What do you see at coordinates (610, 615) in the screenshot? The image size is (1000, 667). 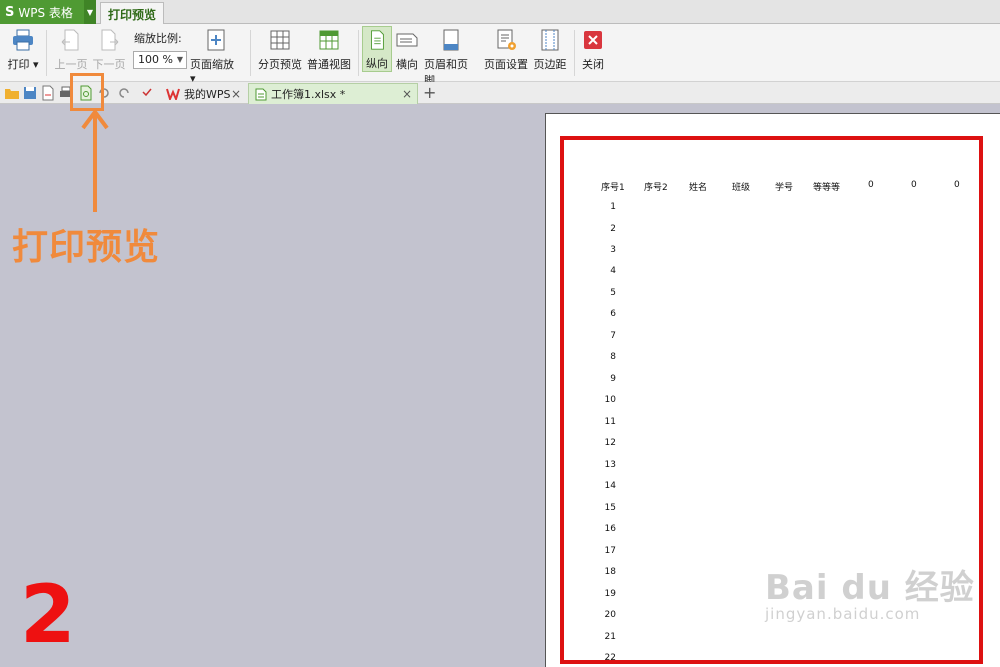 I see `table-row: 20` at bounding box center [610, 615].